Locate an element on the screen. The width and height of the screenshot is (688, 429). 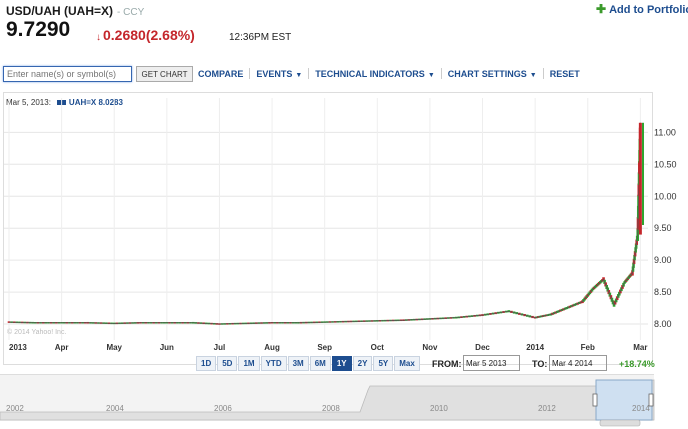
navigator-year-label: 2012 is located at coordinates (547, 408).